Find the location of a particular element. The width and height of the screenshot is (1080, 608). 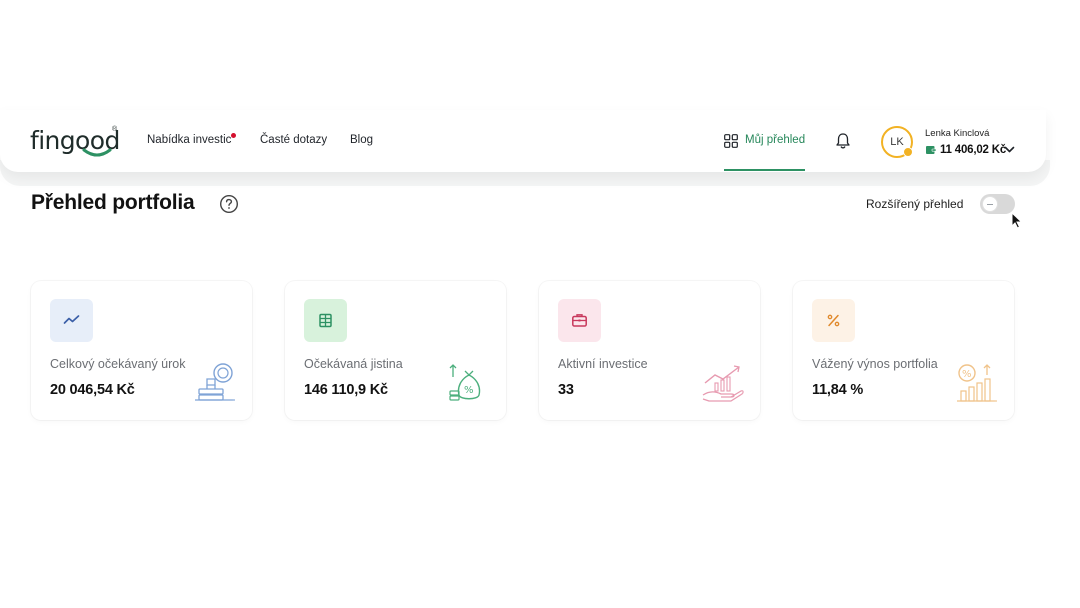

help-icon is located at coordinates (229, 204).